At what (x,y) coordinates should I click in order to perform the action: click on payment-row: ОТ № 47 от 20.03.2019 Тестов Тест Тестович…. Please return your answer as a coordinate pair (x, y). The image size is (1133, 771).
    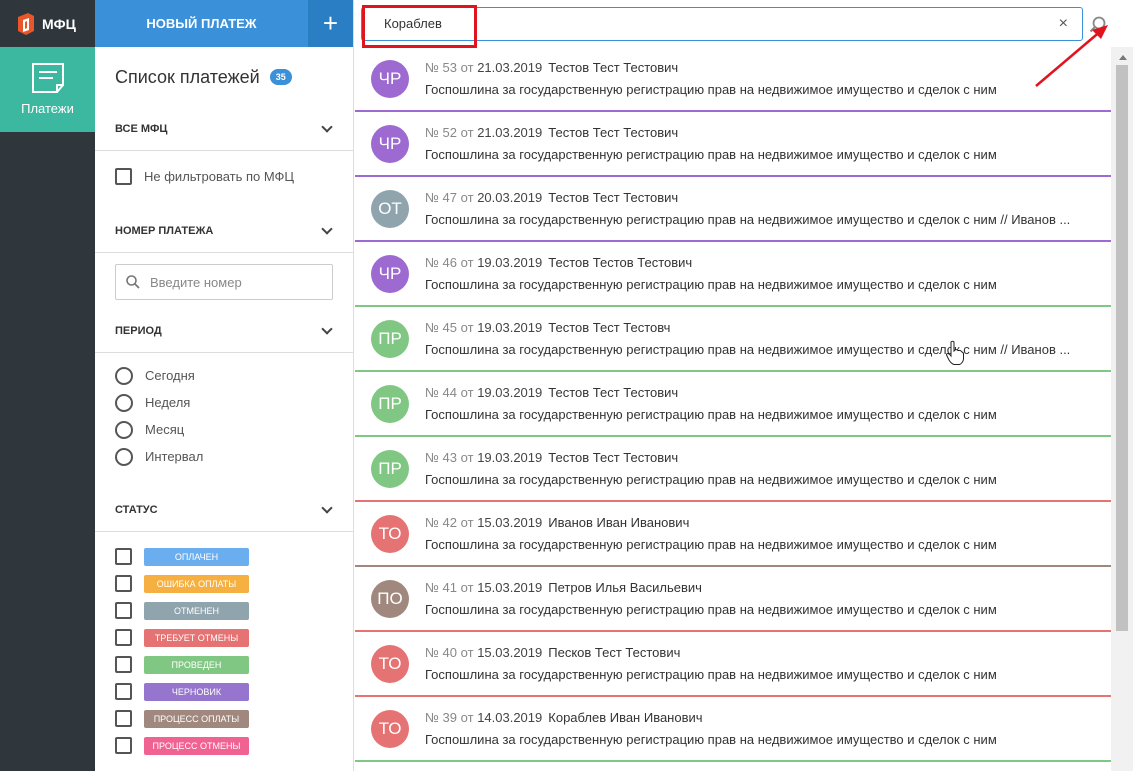
    Looking at the image, I should click on (733, 209).